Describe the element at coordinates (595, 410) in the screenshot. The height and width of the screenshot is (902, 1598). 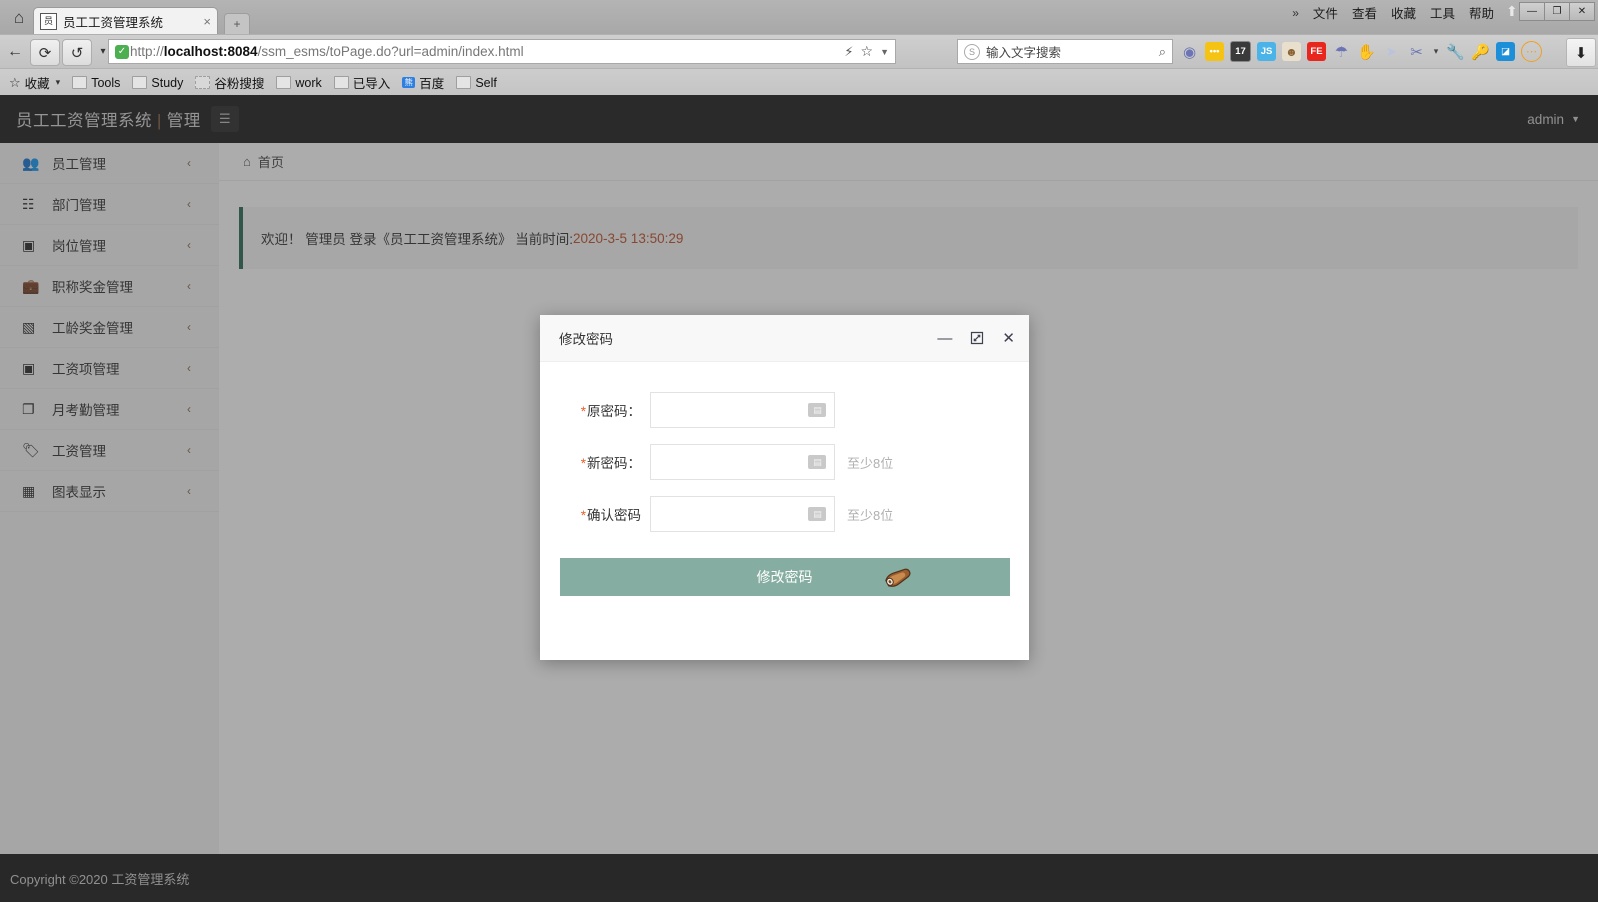
I see `old-password-label: *原密码：` at that location.